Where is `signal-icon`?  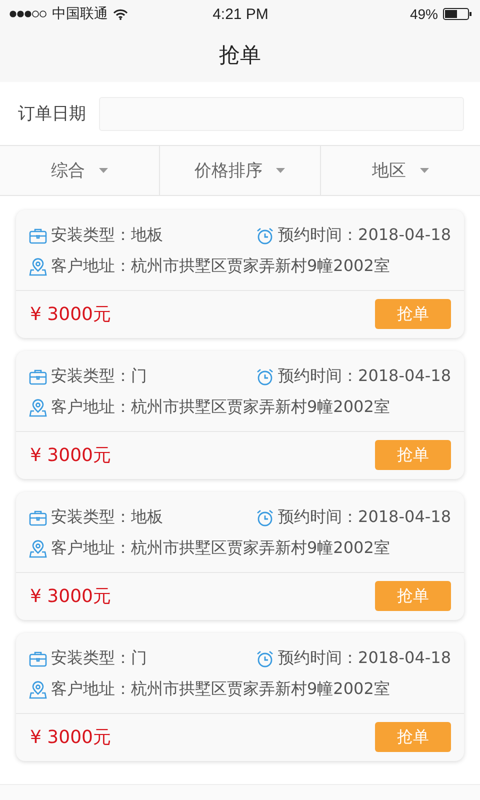 signal-icon is located at coordinates (28, 14).